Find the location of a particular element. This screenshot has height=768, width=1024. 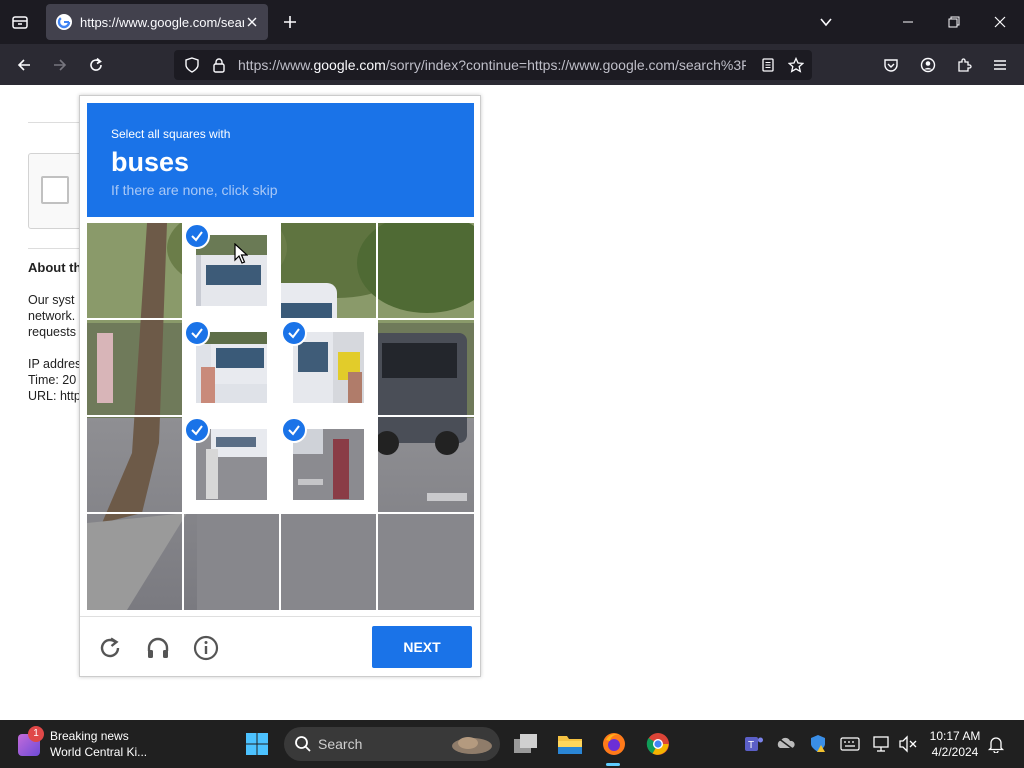

next-button: NEXT is located at coordinates (422, 647).